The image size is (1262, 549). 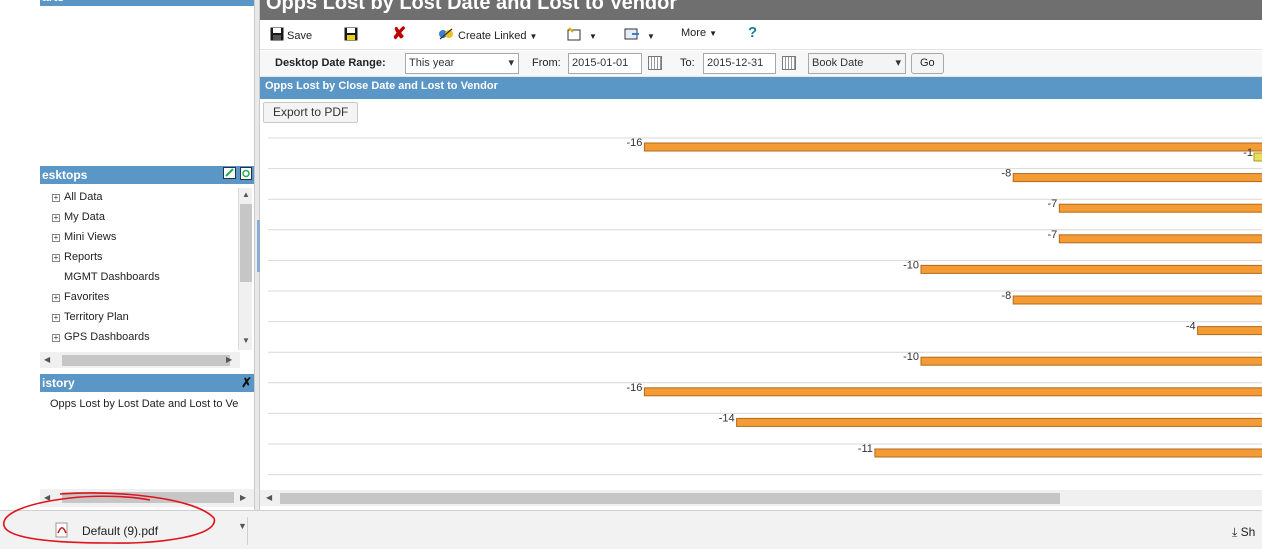 What do you see at coordinates (687, 63) in the screenshot?
I see `to-label: To:` at bounding box center [687, 63].